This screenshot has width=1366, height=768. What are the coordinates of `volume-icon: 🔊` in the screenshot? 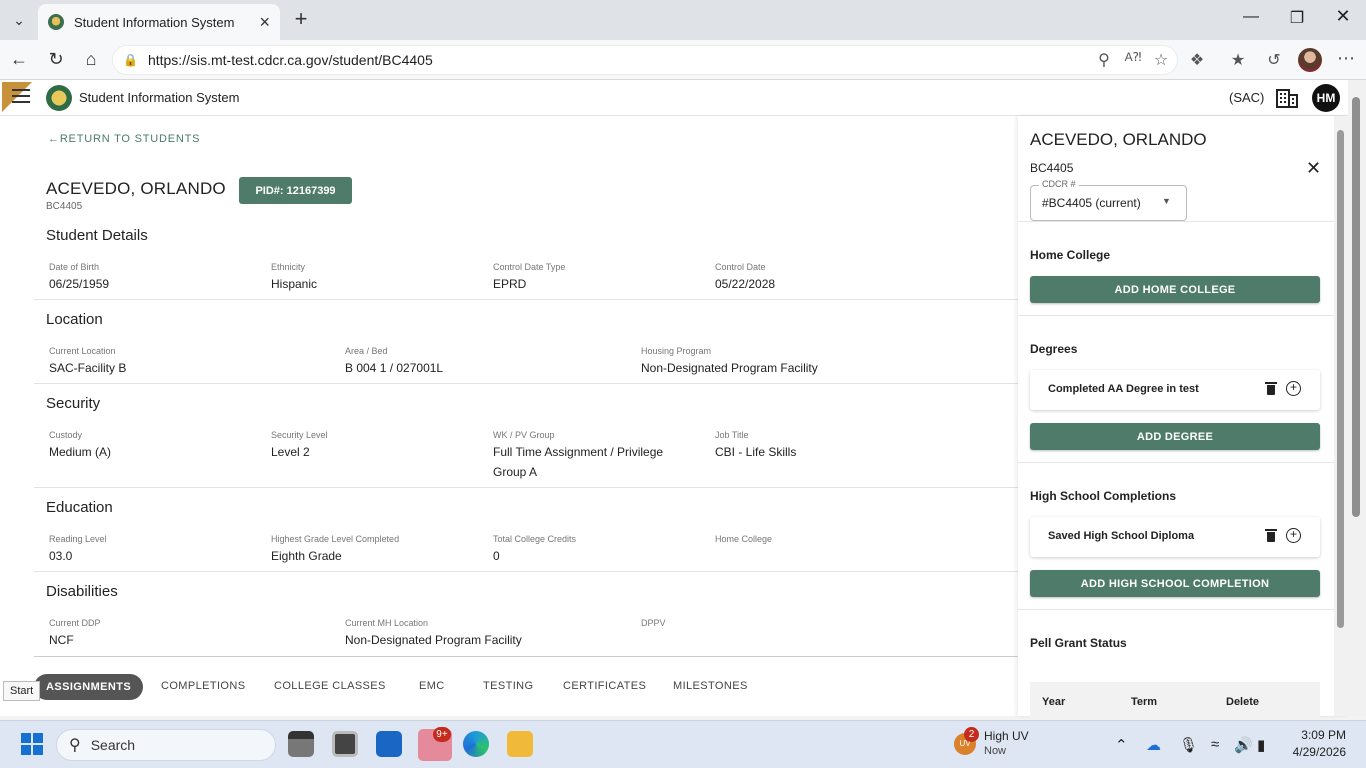 It's located at (1243, 745).